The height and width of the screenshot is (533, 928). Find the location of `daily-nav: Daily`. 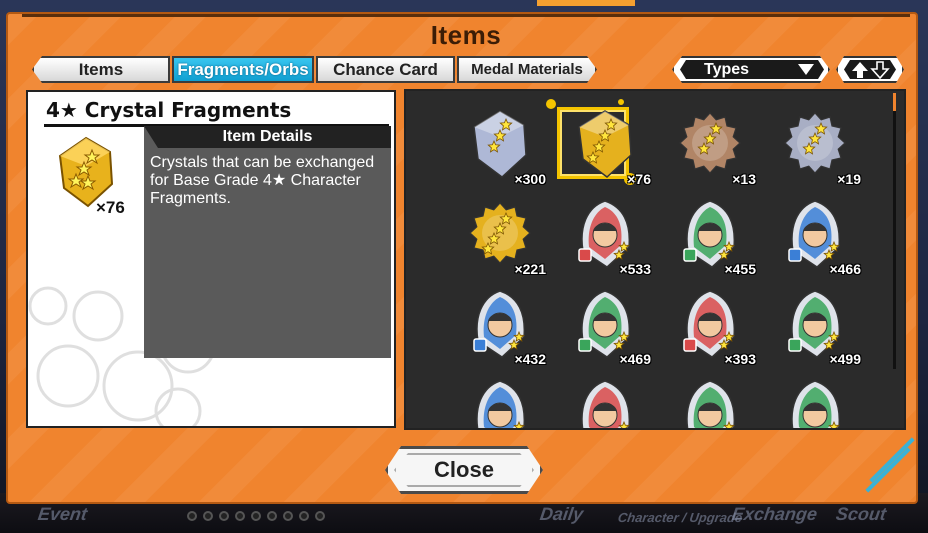

daily-nav: Daily is located at coordinates (561, 514).